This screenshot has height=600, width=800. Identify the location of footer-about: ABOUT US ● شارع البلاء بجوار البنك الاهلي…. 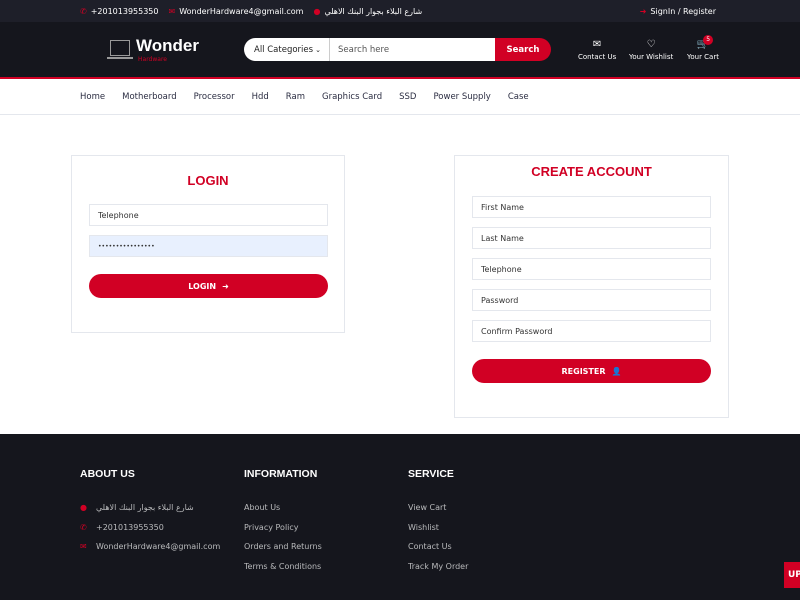
(150, 512).